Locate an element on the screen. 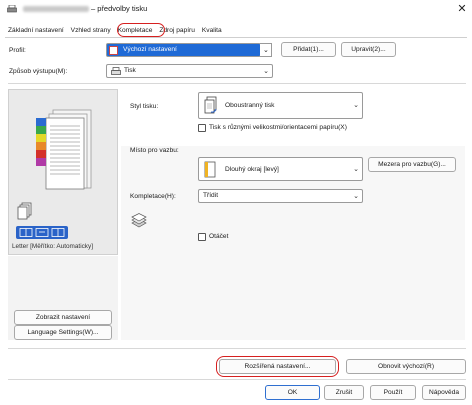  stacked-pages-icon is located at coordinates (24, 211).